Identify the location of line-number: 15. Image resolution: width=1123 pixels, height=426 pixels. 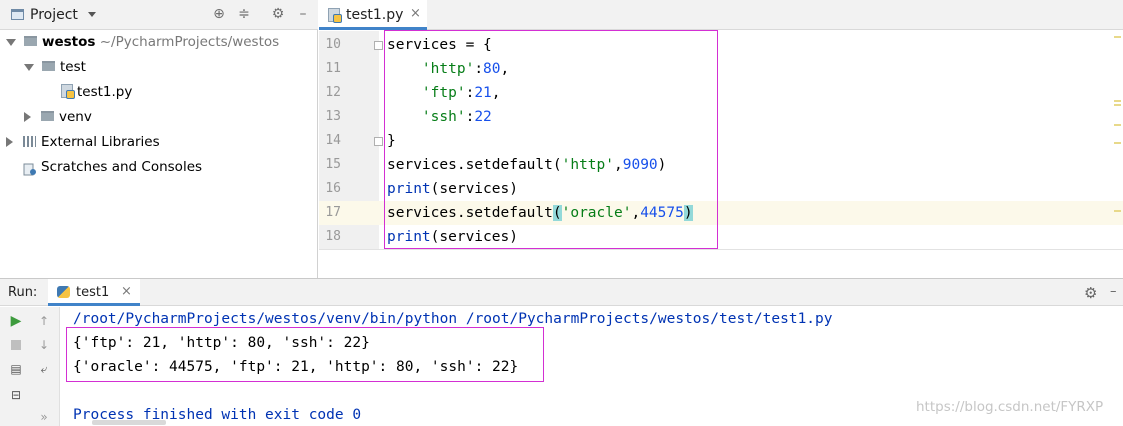
(333, 164).